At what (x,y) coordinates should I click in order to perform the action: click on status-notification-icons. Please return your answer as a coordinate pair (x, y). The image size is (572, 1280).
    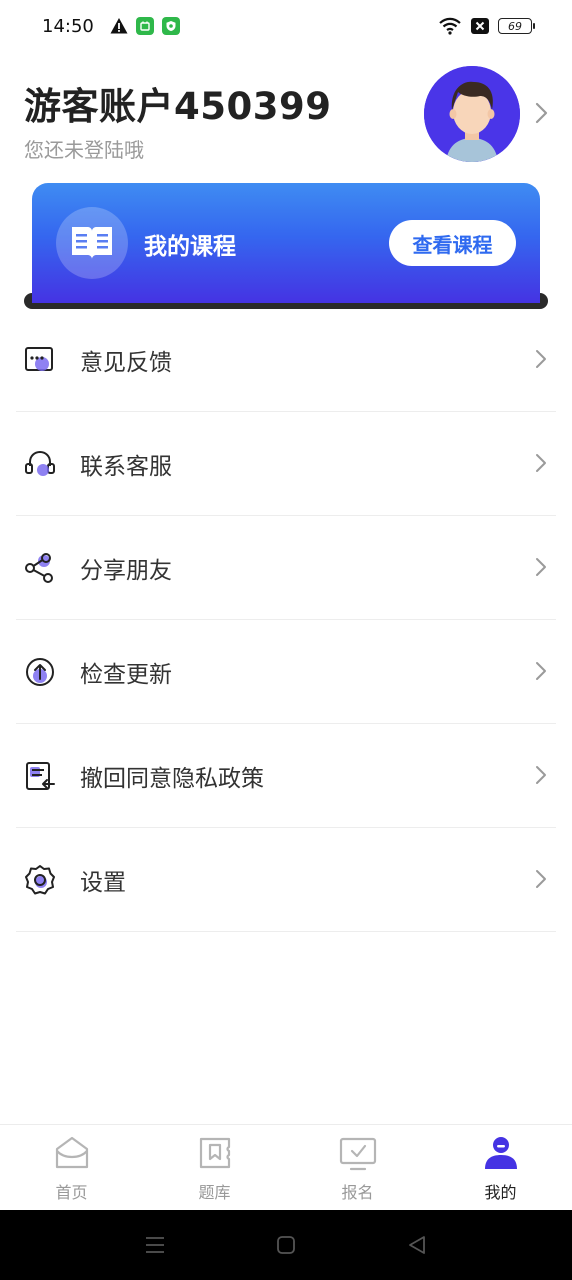
    Looking at the image, I should click on (145, 26).